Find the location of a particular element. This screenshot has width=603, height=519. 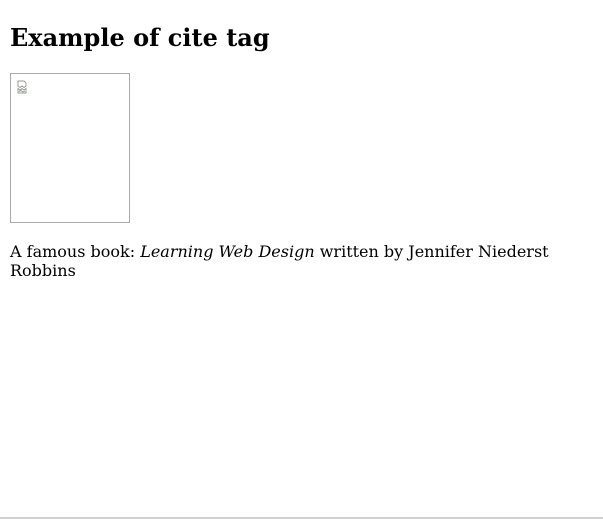

caption-prefix: A famous book: is located at coordinates (75, 251).